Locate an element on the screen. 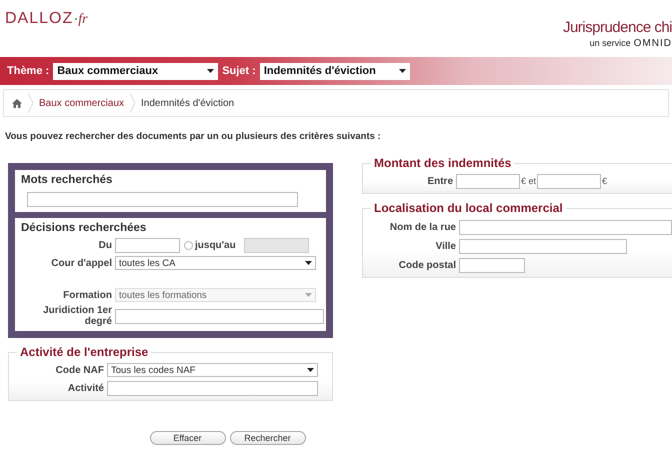 The height and width of the screenshot is (466, 672). section-title: Mots recherchés is located at coordinates (67, 180).